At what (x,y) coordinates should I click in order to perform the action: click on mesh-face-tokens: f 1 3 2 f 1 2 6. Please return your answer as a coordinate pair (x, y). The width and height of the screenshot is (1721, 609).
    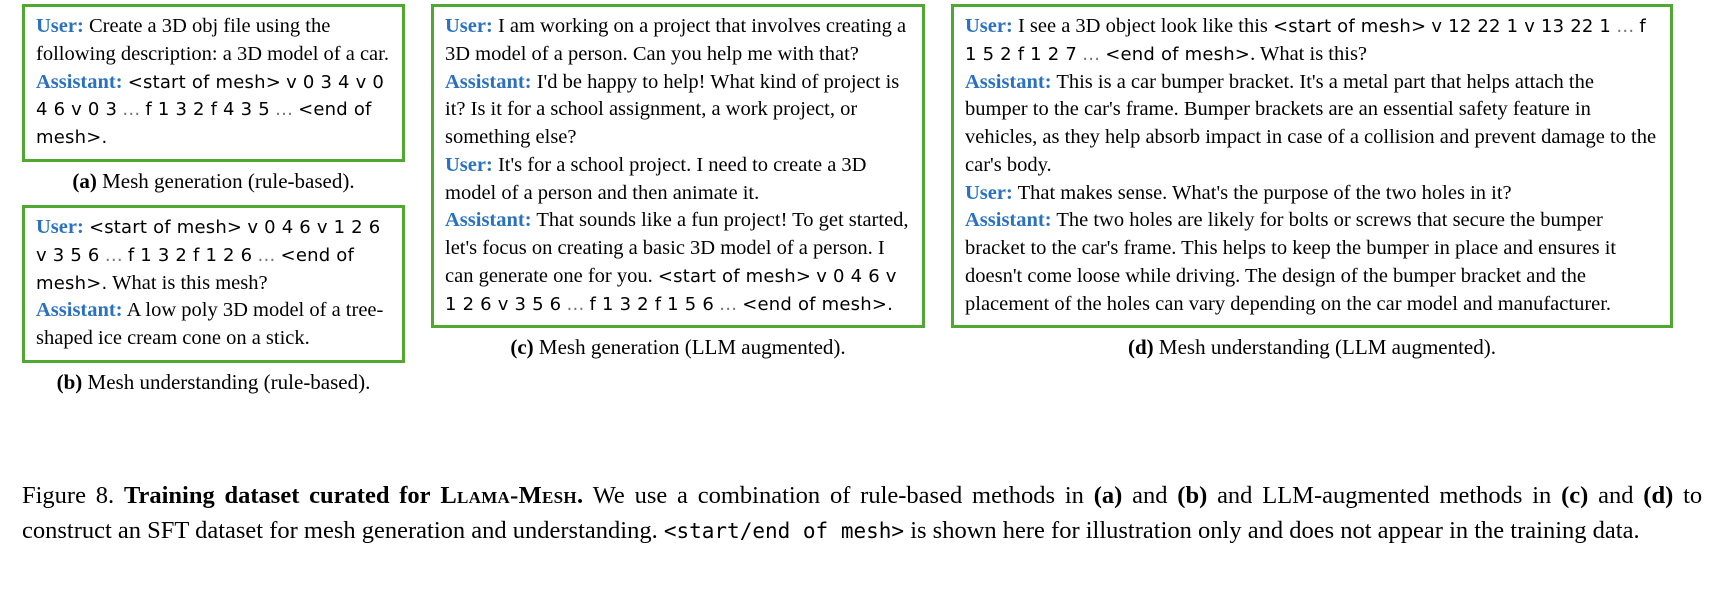
    Looking at the image, I should click on (190, 255).